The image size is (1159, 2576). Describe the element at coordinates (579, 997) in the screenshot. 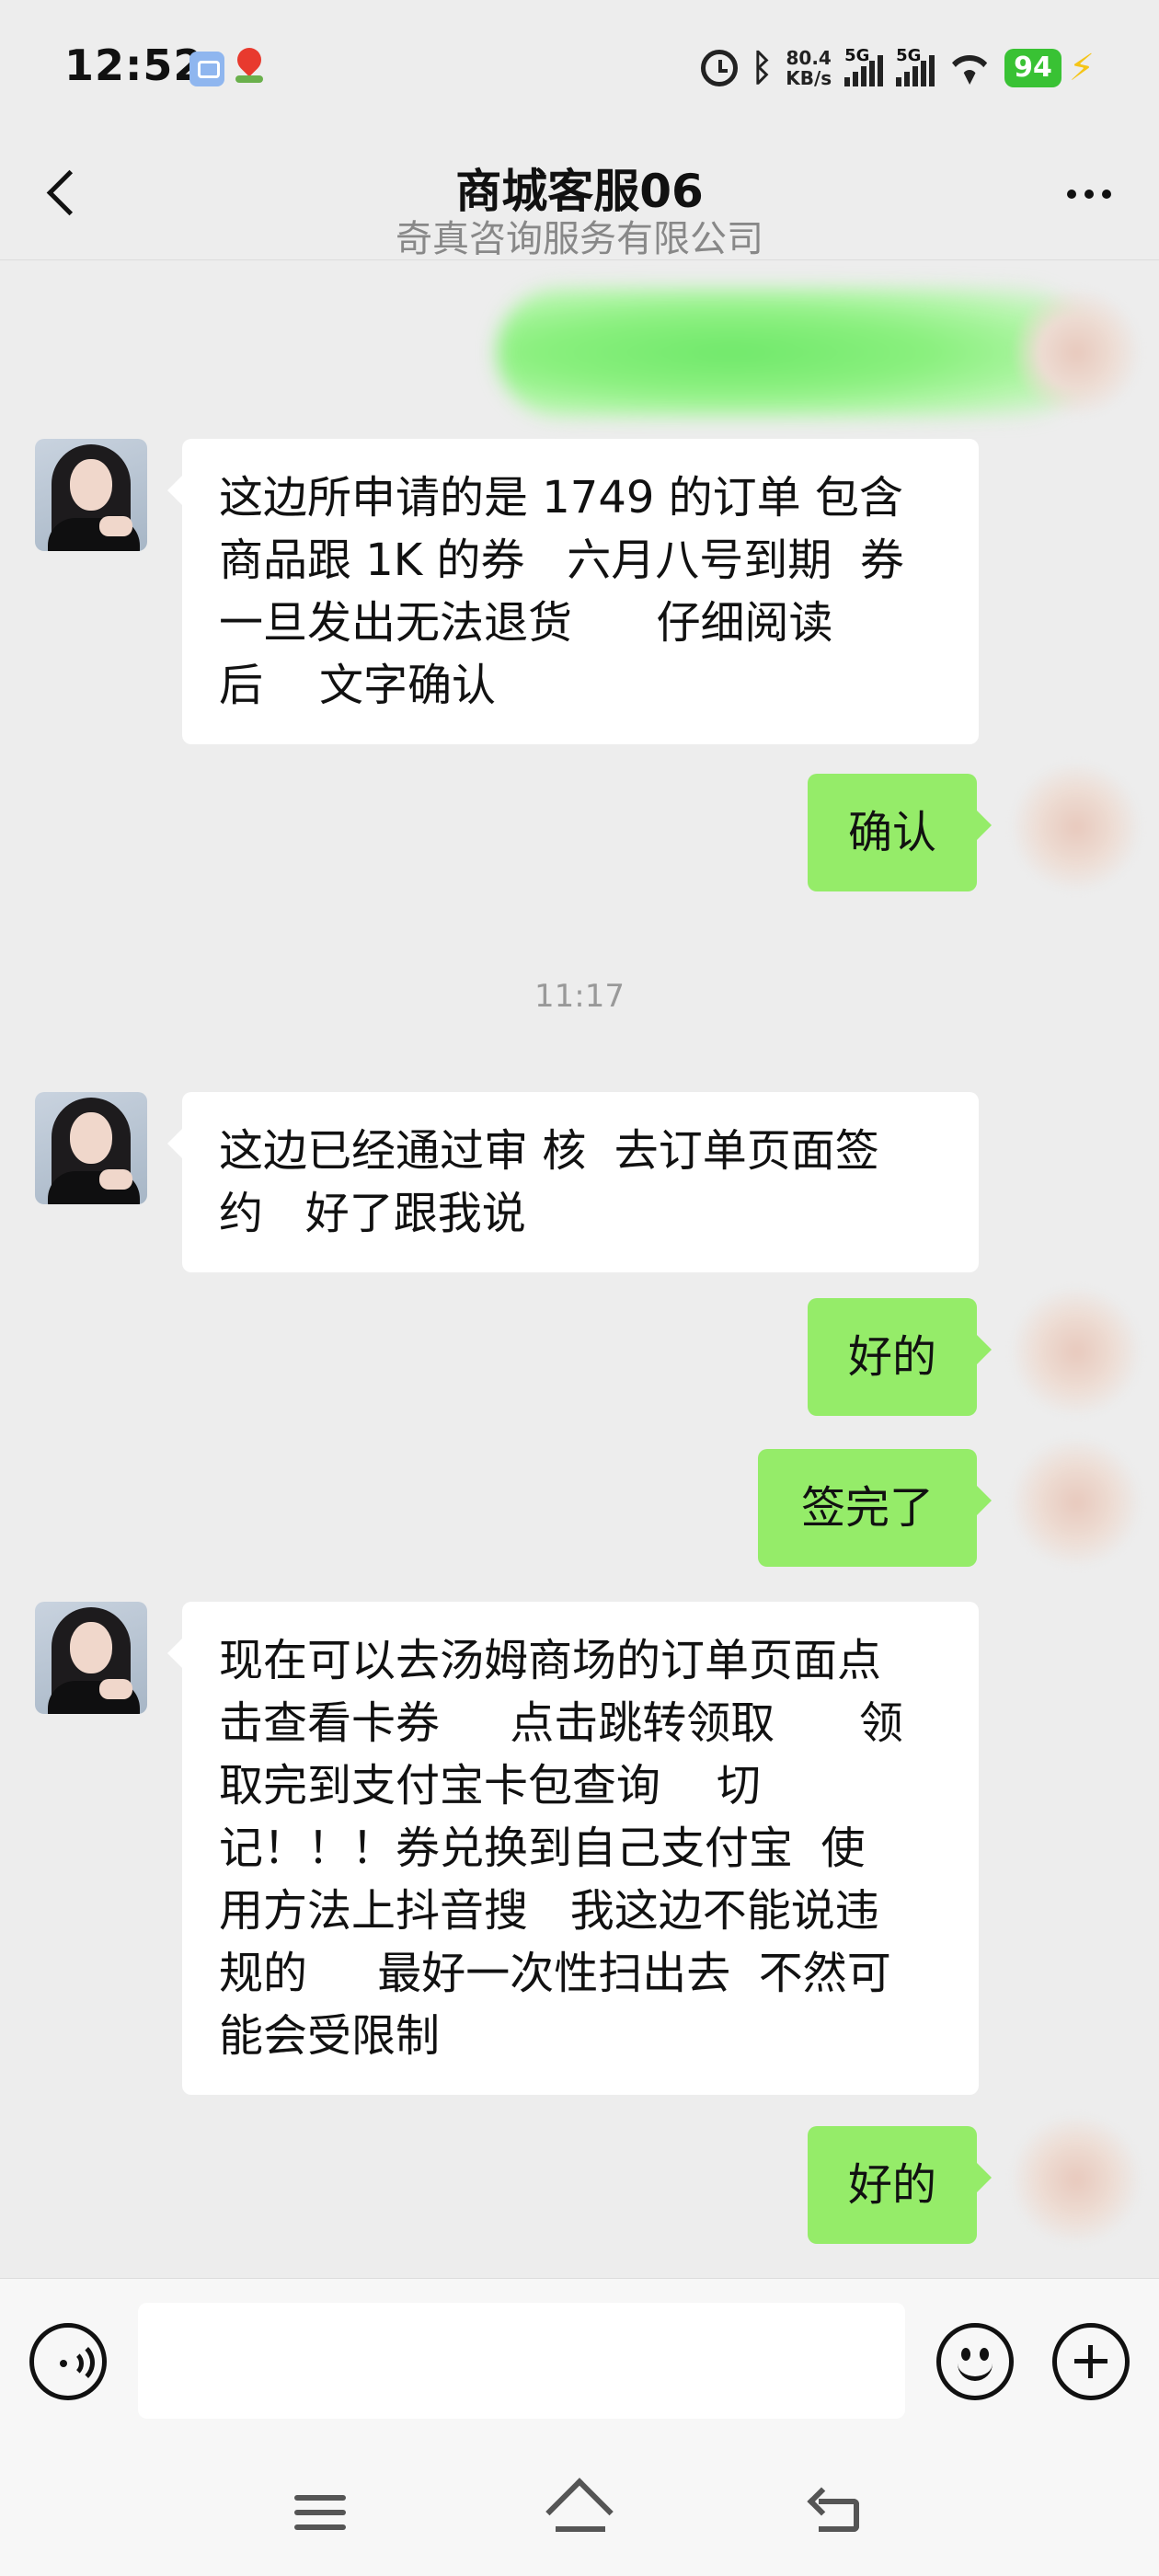

I see `message-timestamp: 11:17` at that location.